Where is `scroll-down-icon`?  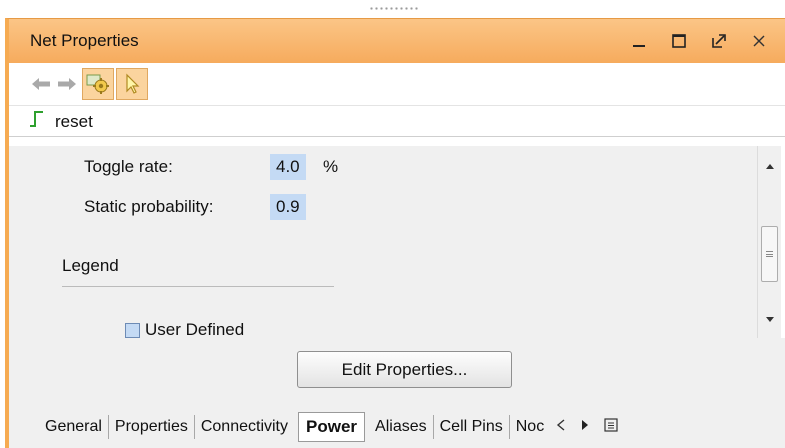 scroll-down-icon is located at coordinates (770, 320).